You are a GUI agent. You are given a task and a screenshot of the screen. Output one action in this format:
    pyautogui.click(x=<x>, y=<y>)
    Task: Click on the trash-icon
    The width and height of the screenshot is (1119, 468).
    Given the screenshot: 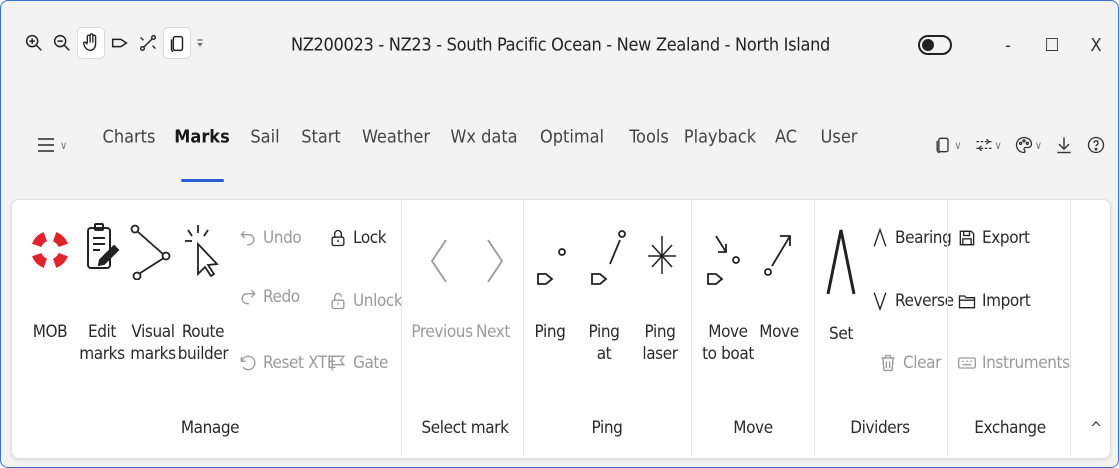 What is the action you would take?
    pyautogui.click(x=888, y=363)
    